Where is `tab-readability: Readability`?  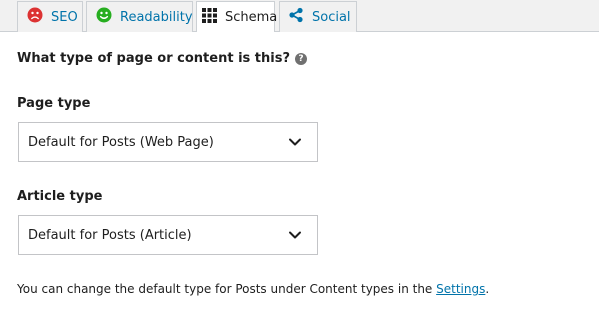 tab-readability: Readability is located at coordinates (139, 16).